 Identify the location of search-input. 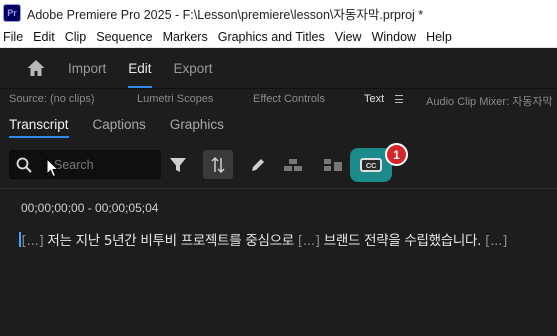
(104, 165).